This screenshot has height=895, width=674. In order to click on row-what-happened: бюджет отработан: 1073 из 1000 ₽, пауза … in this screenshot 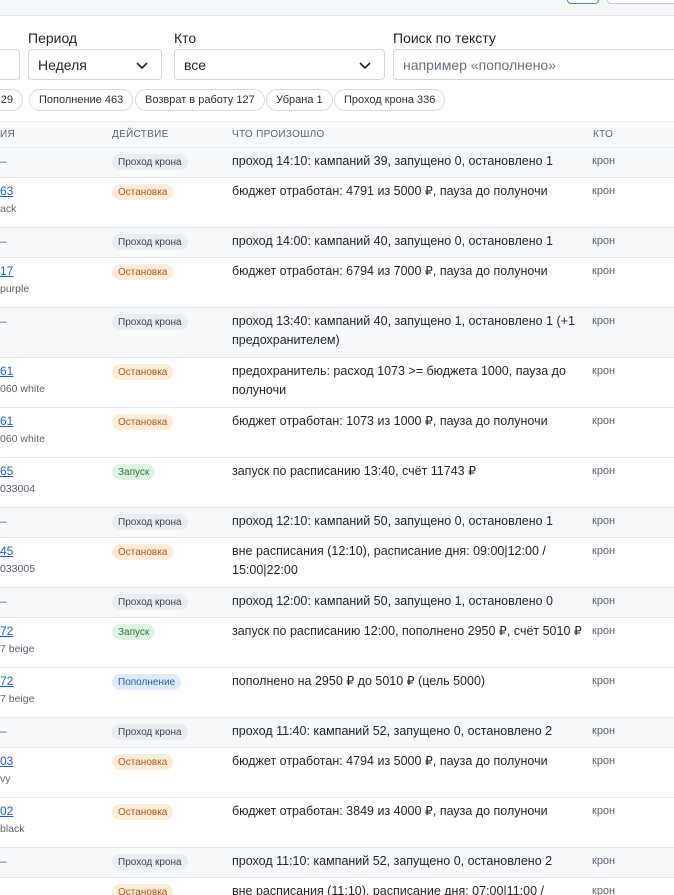, I will do `click(390, 421)`.